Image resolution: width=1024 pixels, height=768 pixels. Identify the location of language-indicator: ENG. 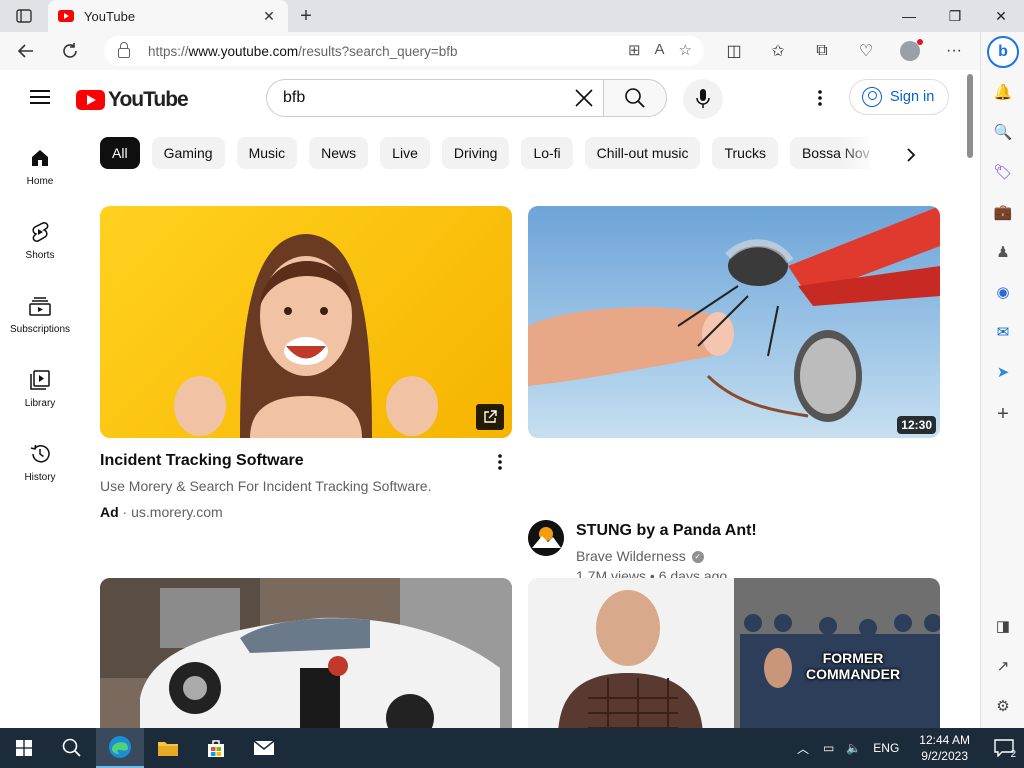
(886, 748).